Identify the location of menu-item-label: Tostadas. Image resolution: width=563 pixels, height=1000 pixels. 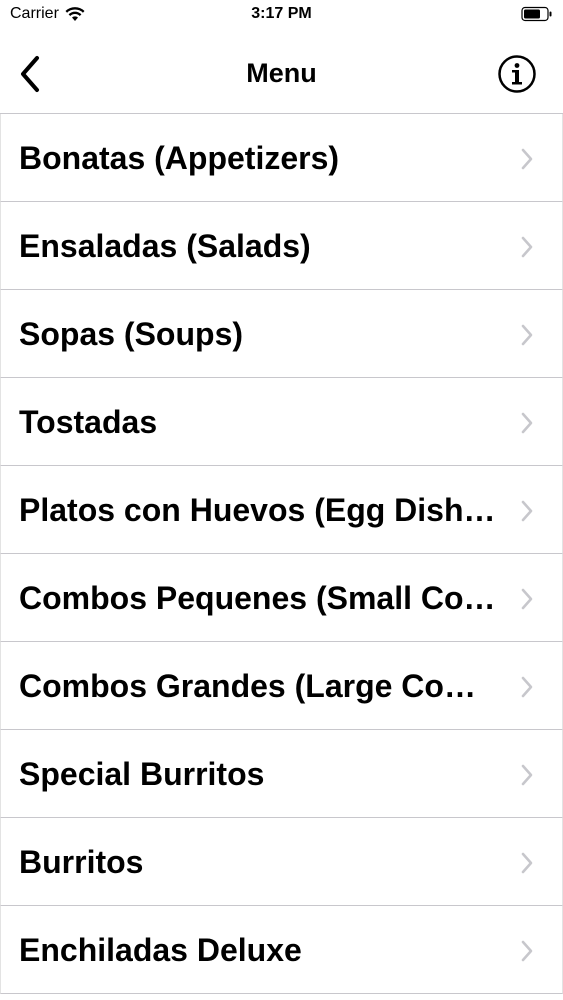
(88, 422).